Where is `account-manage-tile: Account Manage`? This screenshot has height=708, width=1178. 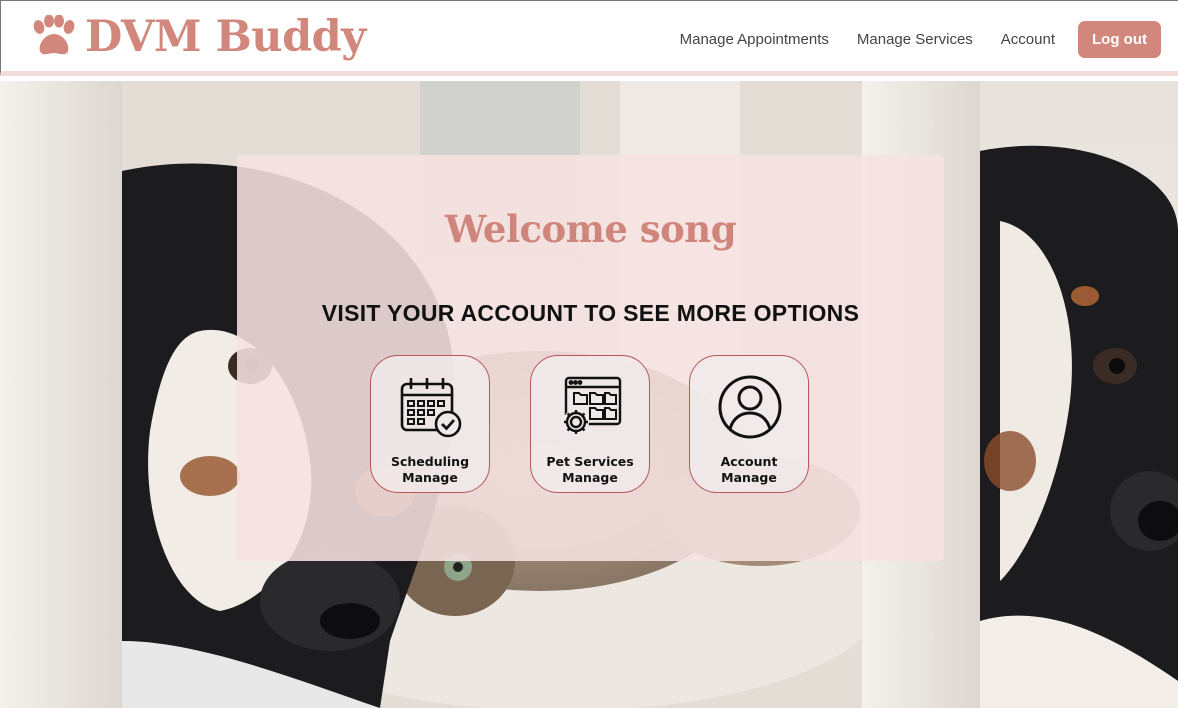
account-manage-tile: Account Manage is located at coordinates (749, 424).